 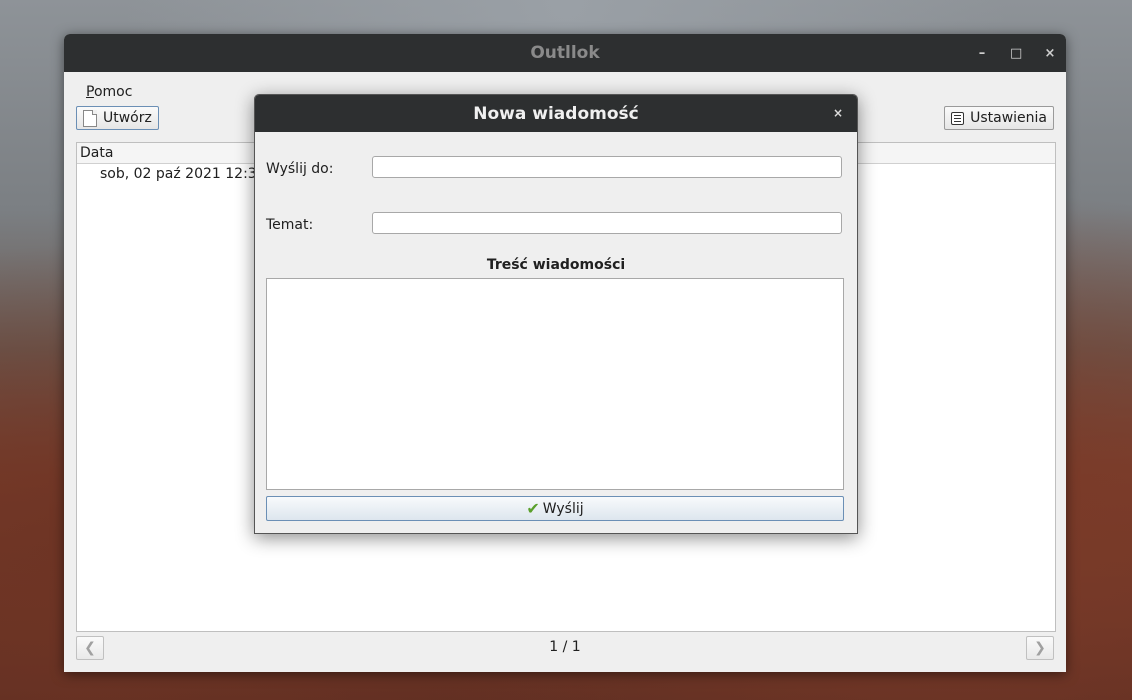 I want to click on dialog-title-bar: Nowa wiadomość ×, so click(x=556, y=113).